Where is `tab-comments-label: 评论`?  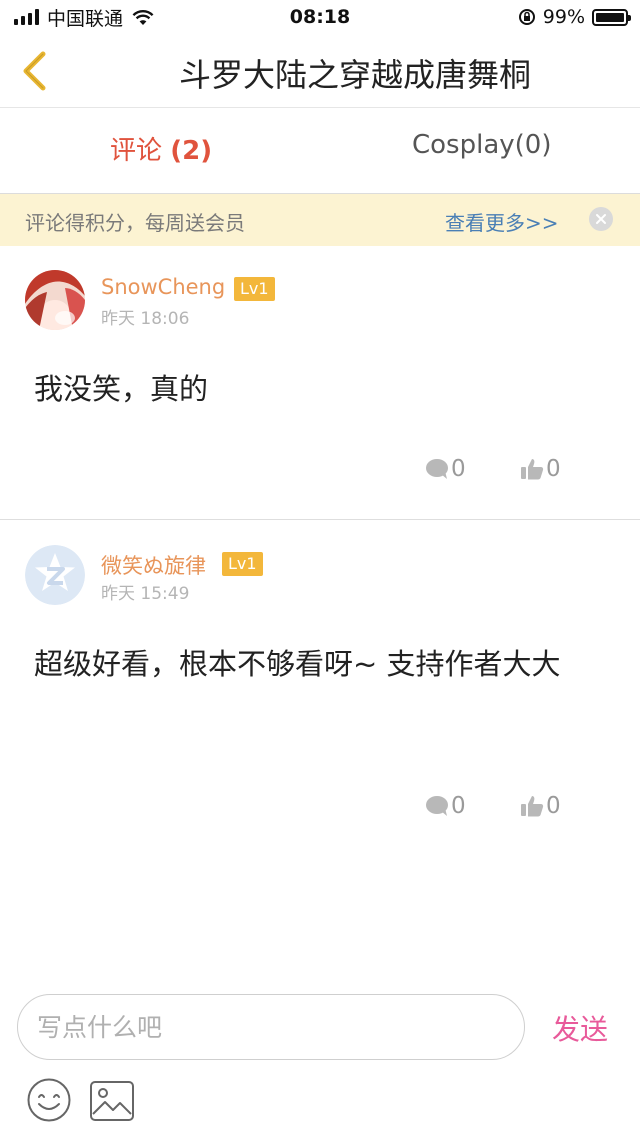 tab-comments-label: 评论 is located at coordinates (136, 151).